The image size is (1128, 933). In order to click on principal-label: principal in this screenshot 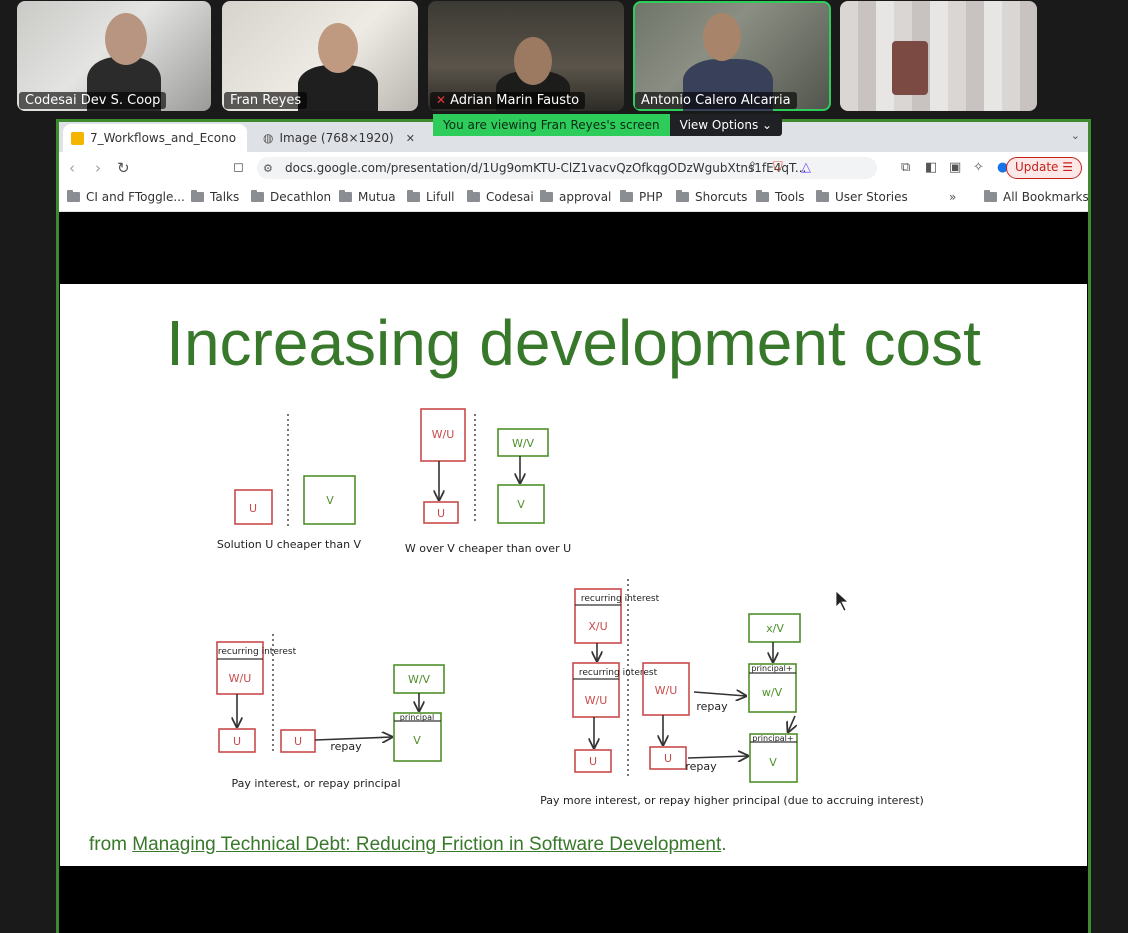, I will do `click(417, 717)`.